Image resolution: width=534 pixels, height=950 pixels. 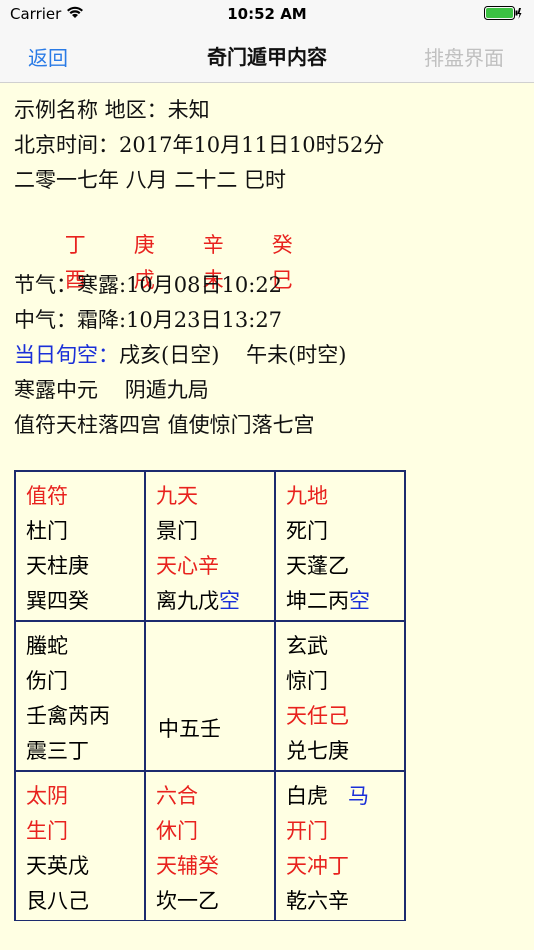 I want to click on jieqi-line: 节气：寒露:10月08日10:22, so click(x=148, y=285).